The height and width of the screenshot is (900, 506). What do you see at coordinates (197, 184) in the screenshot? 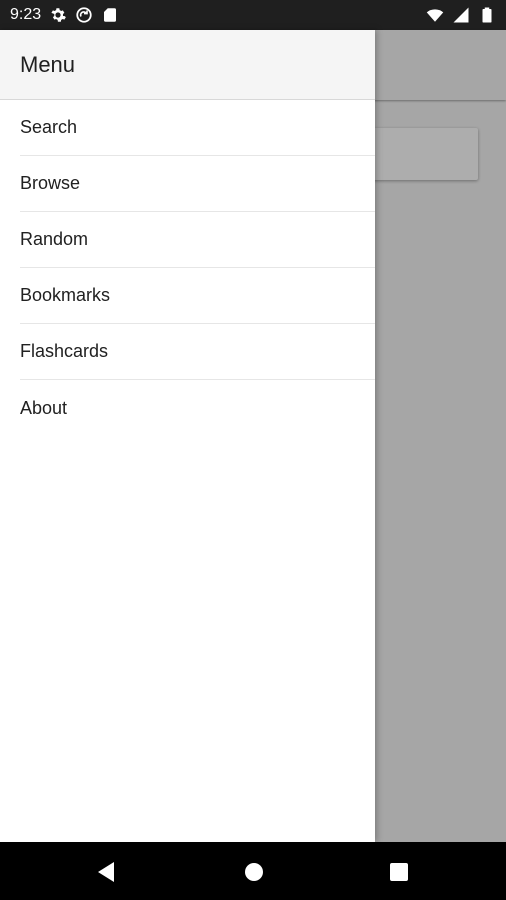
I see `menu-item-browse: Browse` at bounding box center [197, 184].